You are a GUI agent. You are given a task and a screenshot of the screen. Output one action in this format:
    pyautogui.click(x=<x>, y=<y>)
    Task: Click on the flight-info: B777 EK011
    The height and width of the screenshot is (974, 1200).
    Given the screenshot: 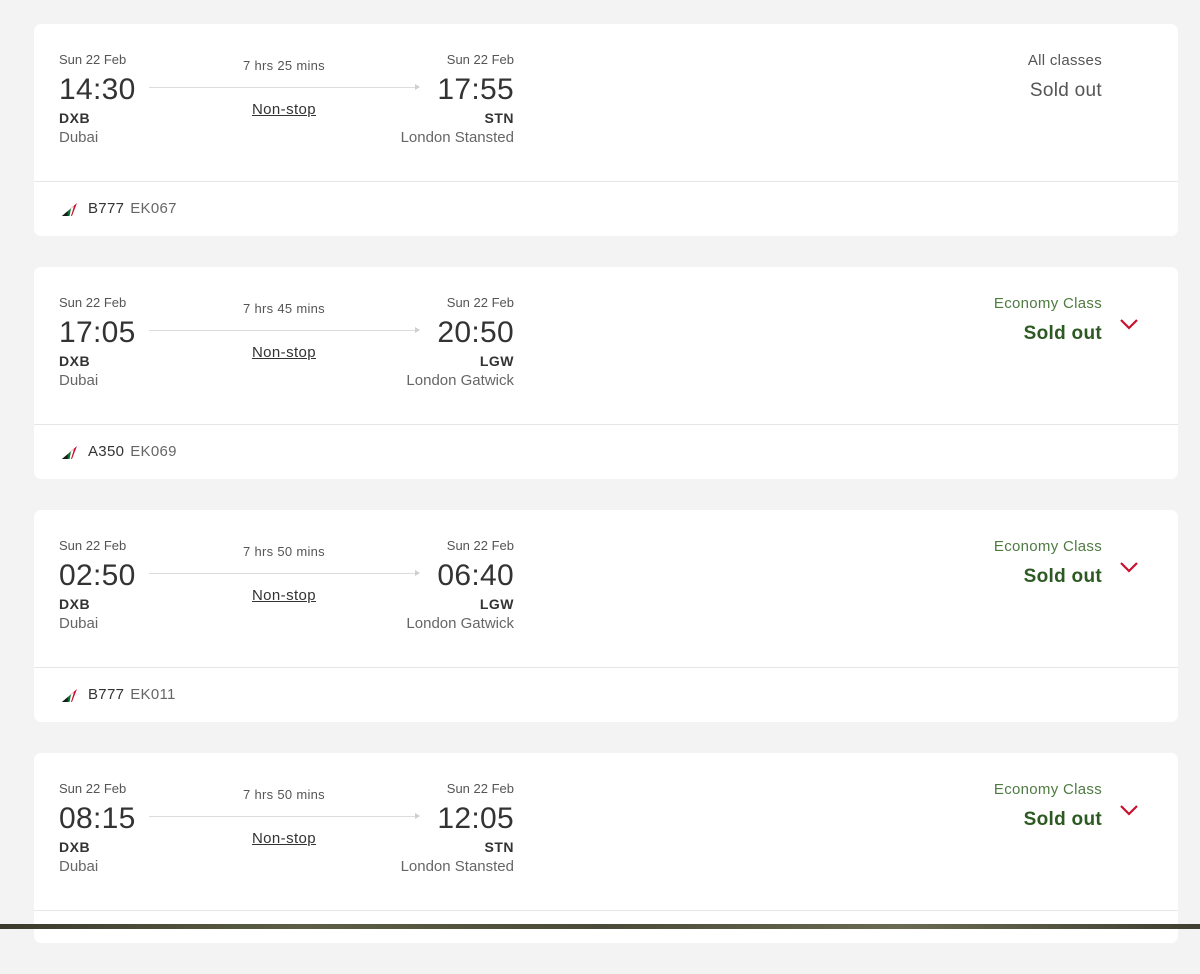 What is the action you would take?
    pyautogui.click(x=118, y=694)
    